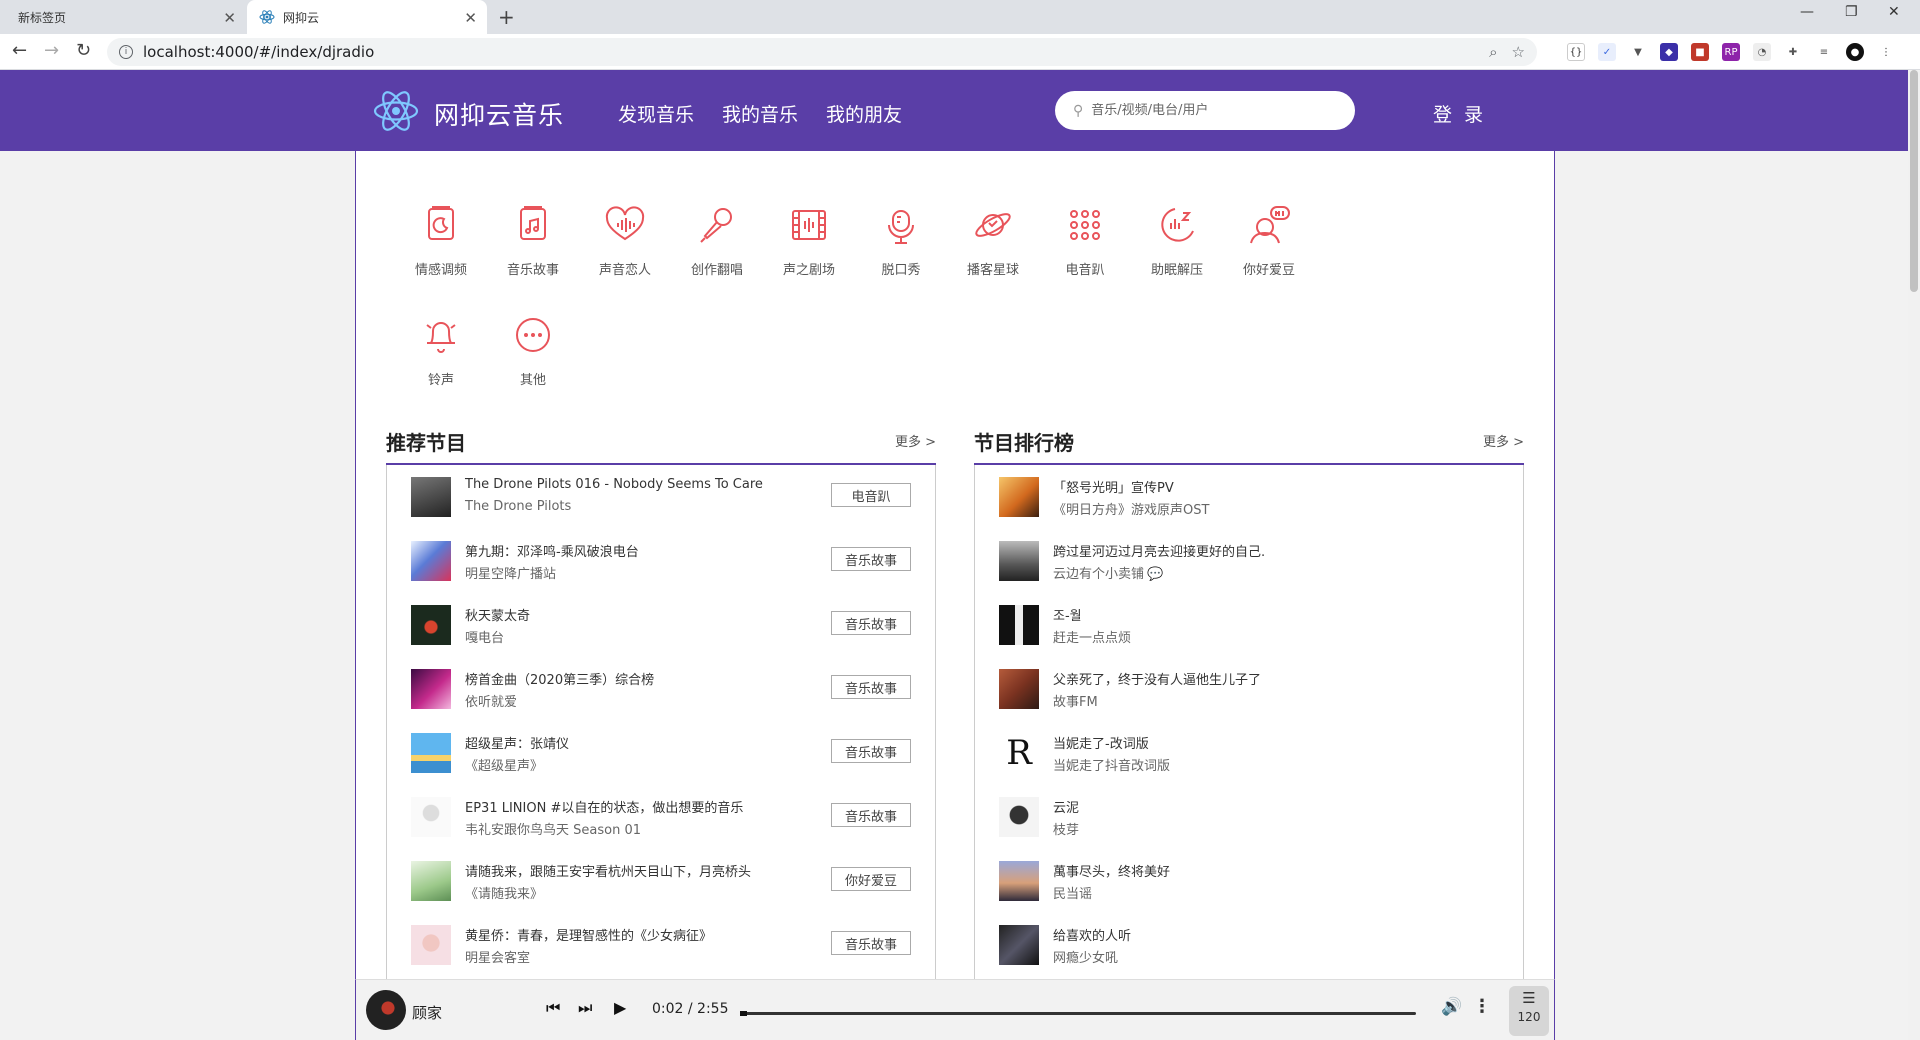  I want to click on list-item: R 当妮走了-改词版 当妮走了抖音改词版, so click(1249, 752).